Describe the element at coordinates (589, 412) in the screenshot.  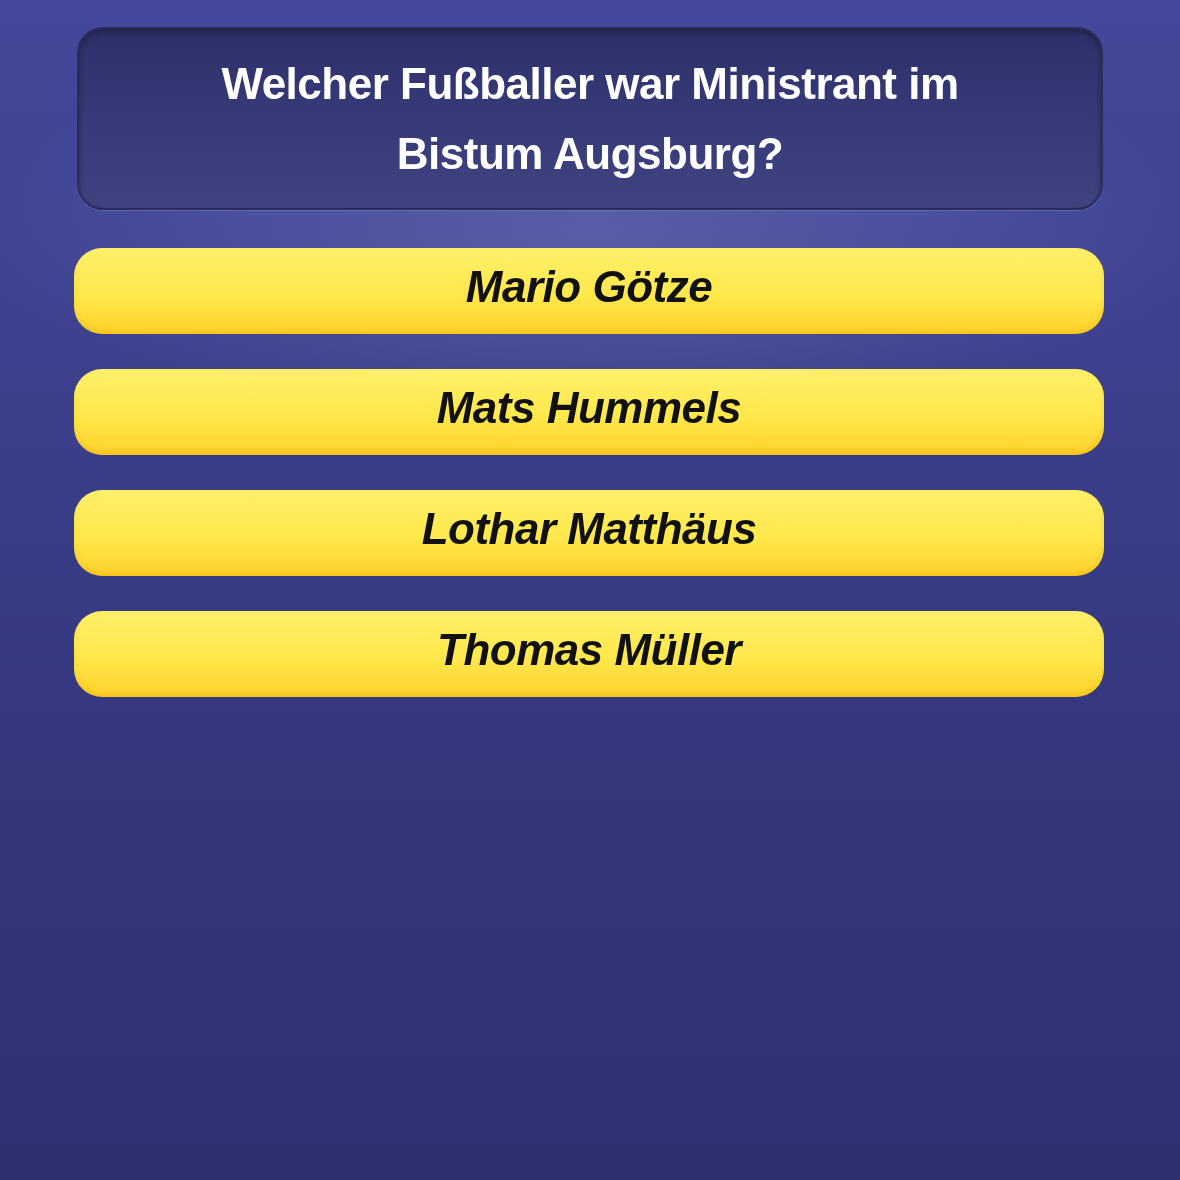
I see `answer-button: Mats Hummels` at that location.